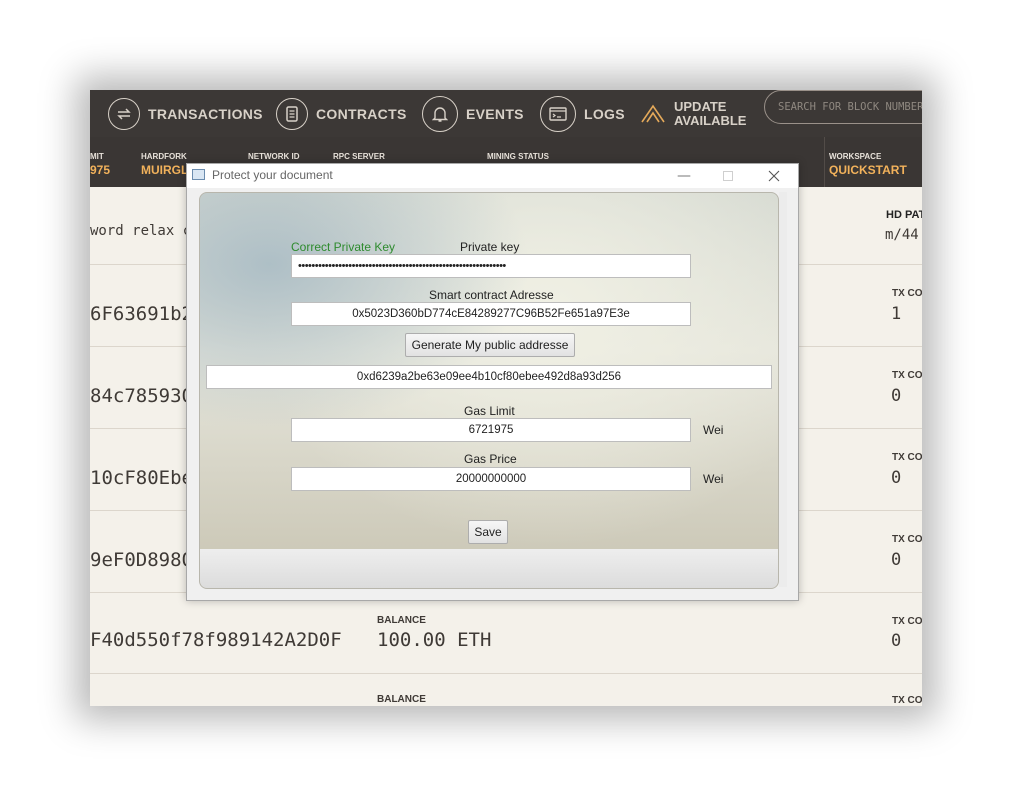 The height and width of the screenshot is (796, 1012). Describe the element at coordinates (506, 690) in the screenshot. I see `account-row: BALANCE TX CO` at that location.